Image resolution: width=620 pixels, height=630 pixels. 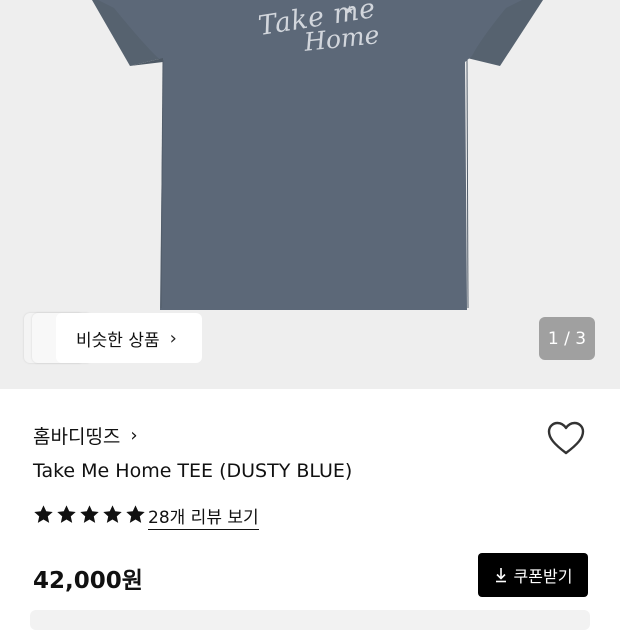 I want to click on brand-name: 홈바디띵즈, so click(x=77, y=437).